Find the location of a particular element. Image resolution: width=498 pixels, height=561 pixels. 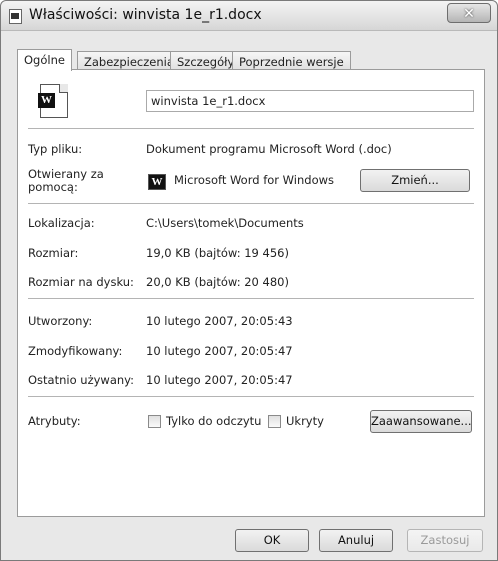

readonly-checkbox is located at coordinates (154, 421).